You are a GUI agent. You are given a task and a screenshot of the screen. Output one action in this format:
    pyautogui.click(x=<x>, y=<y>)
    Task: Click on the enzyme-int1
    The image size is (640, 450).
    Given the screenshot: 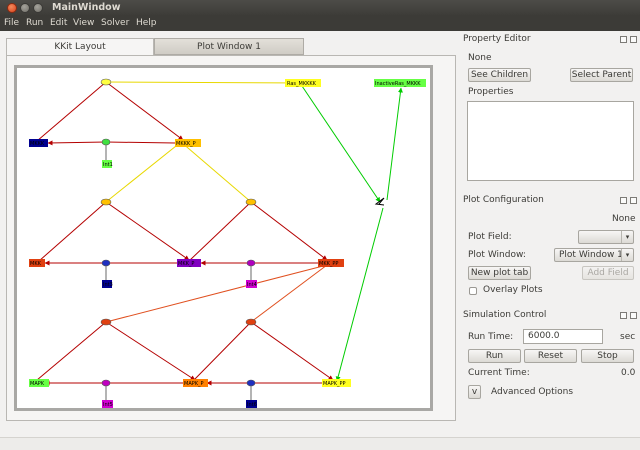 What is the action you would take?
    pyautogui.click(x=106, y=142)
    